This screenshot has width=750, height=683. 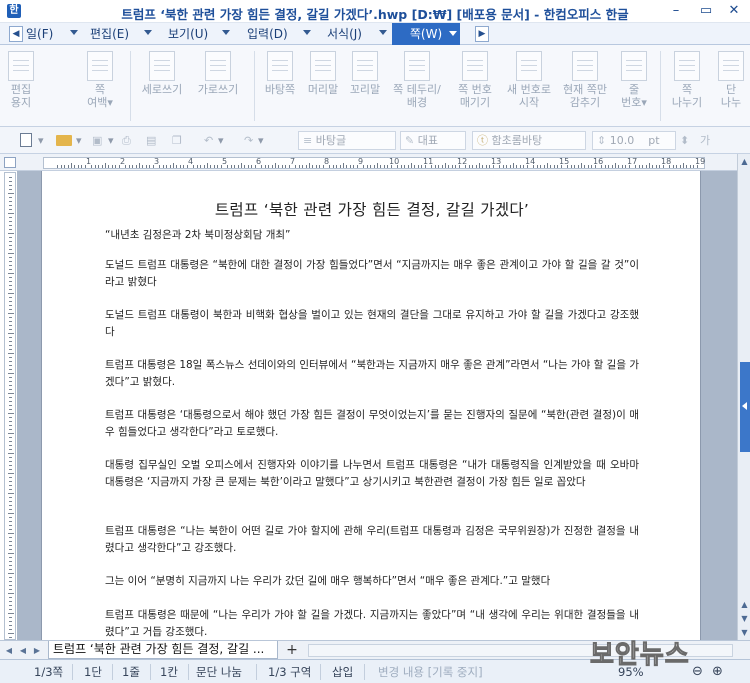 I want to click on ruler-corner-button, so click(x=10, y=162).